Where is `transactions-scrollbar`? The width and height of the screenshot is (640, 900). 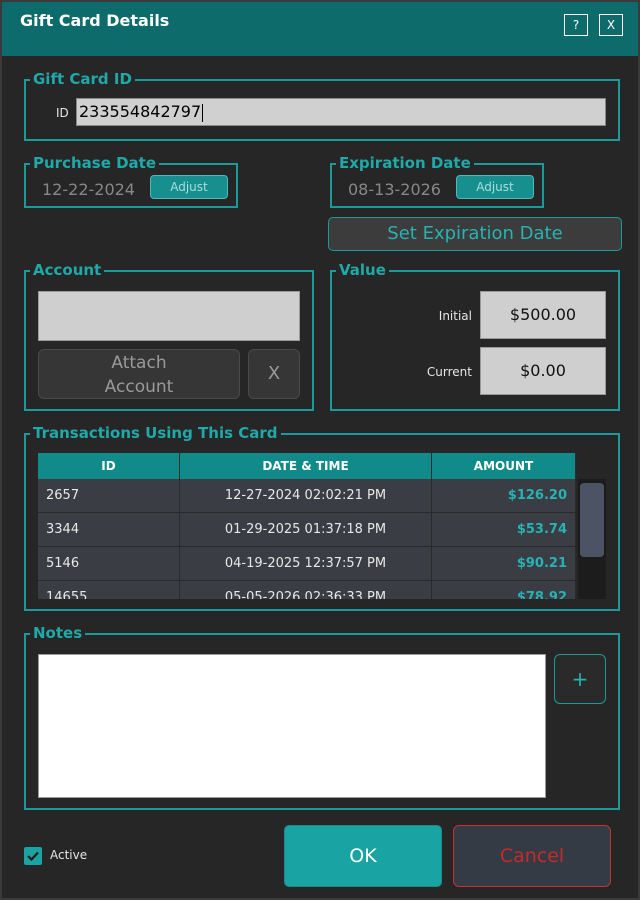 transactions-scrollbar is located at coordinates (592, 539).